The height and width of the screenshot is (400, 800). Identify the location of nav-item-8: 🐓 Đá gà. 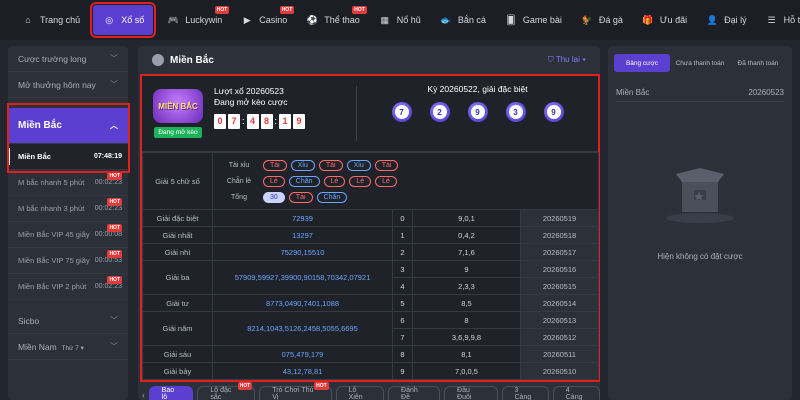
(601, 20).